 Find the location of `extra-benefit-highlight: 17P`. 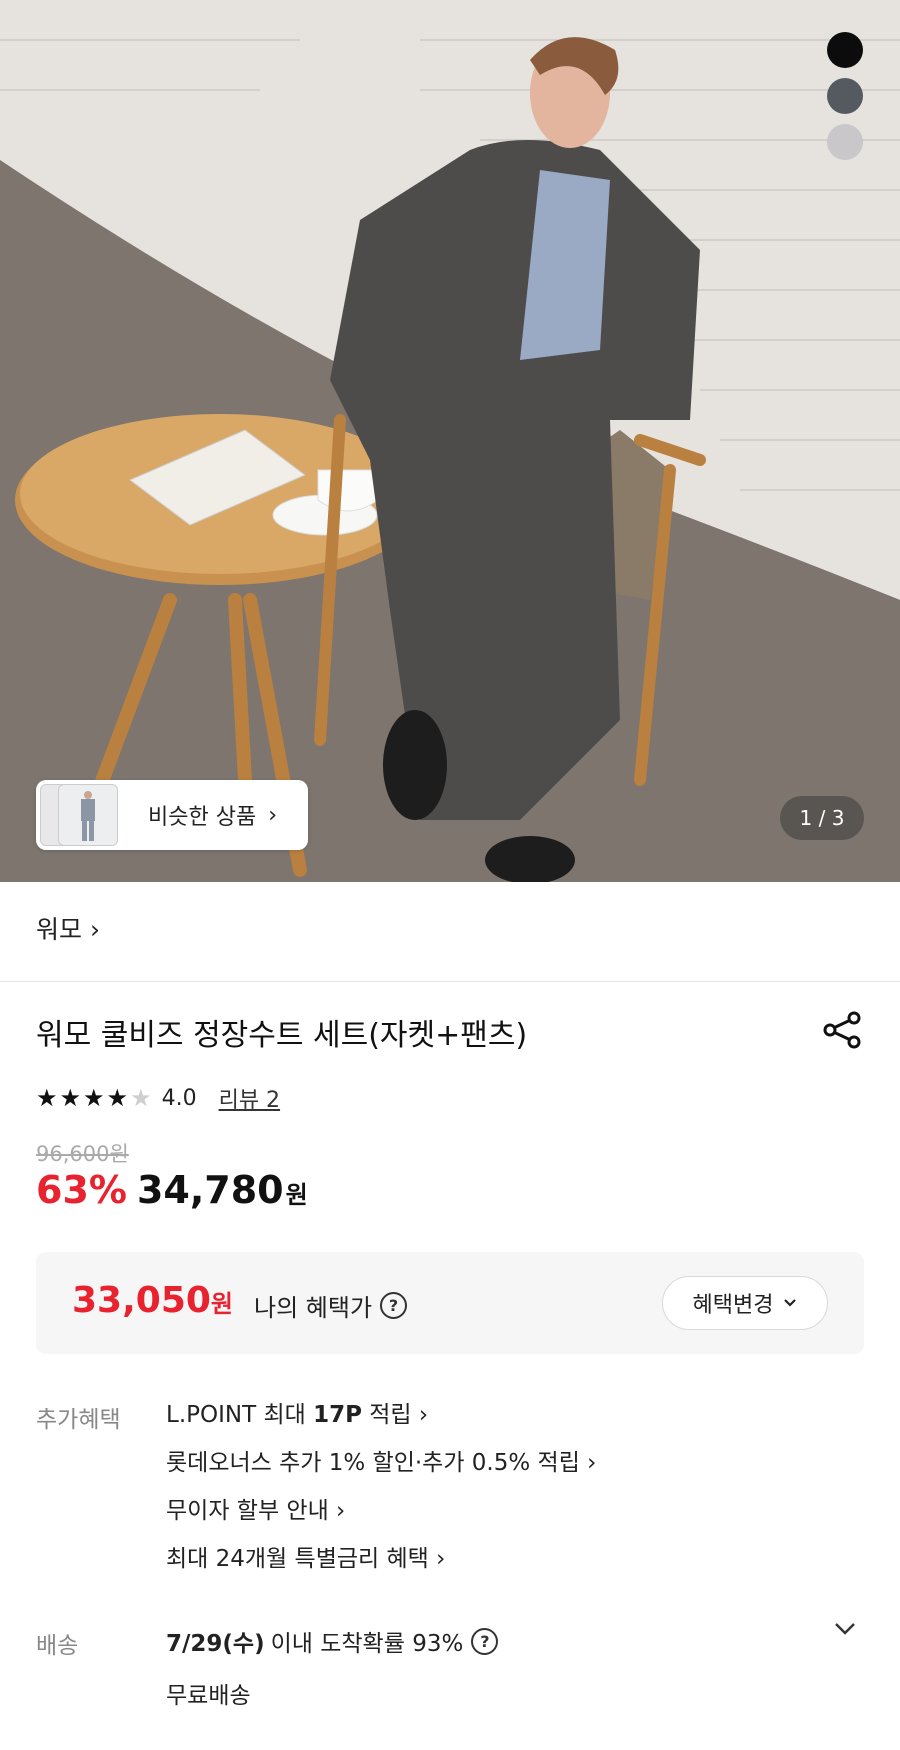

extra-benefit-highlight: 17P is located at coordinates (337, 1415).